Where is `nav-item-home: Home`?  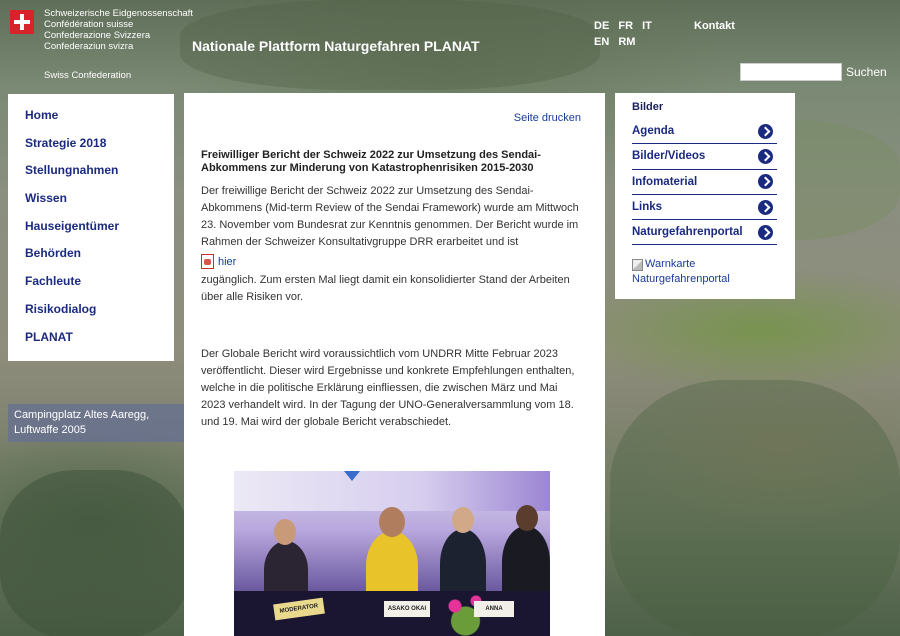 nav-item-home: Home is located at coordinates (91, 122).